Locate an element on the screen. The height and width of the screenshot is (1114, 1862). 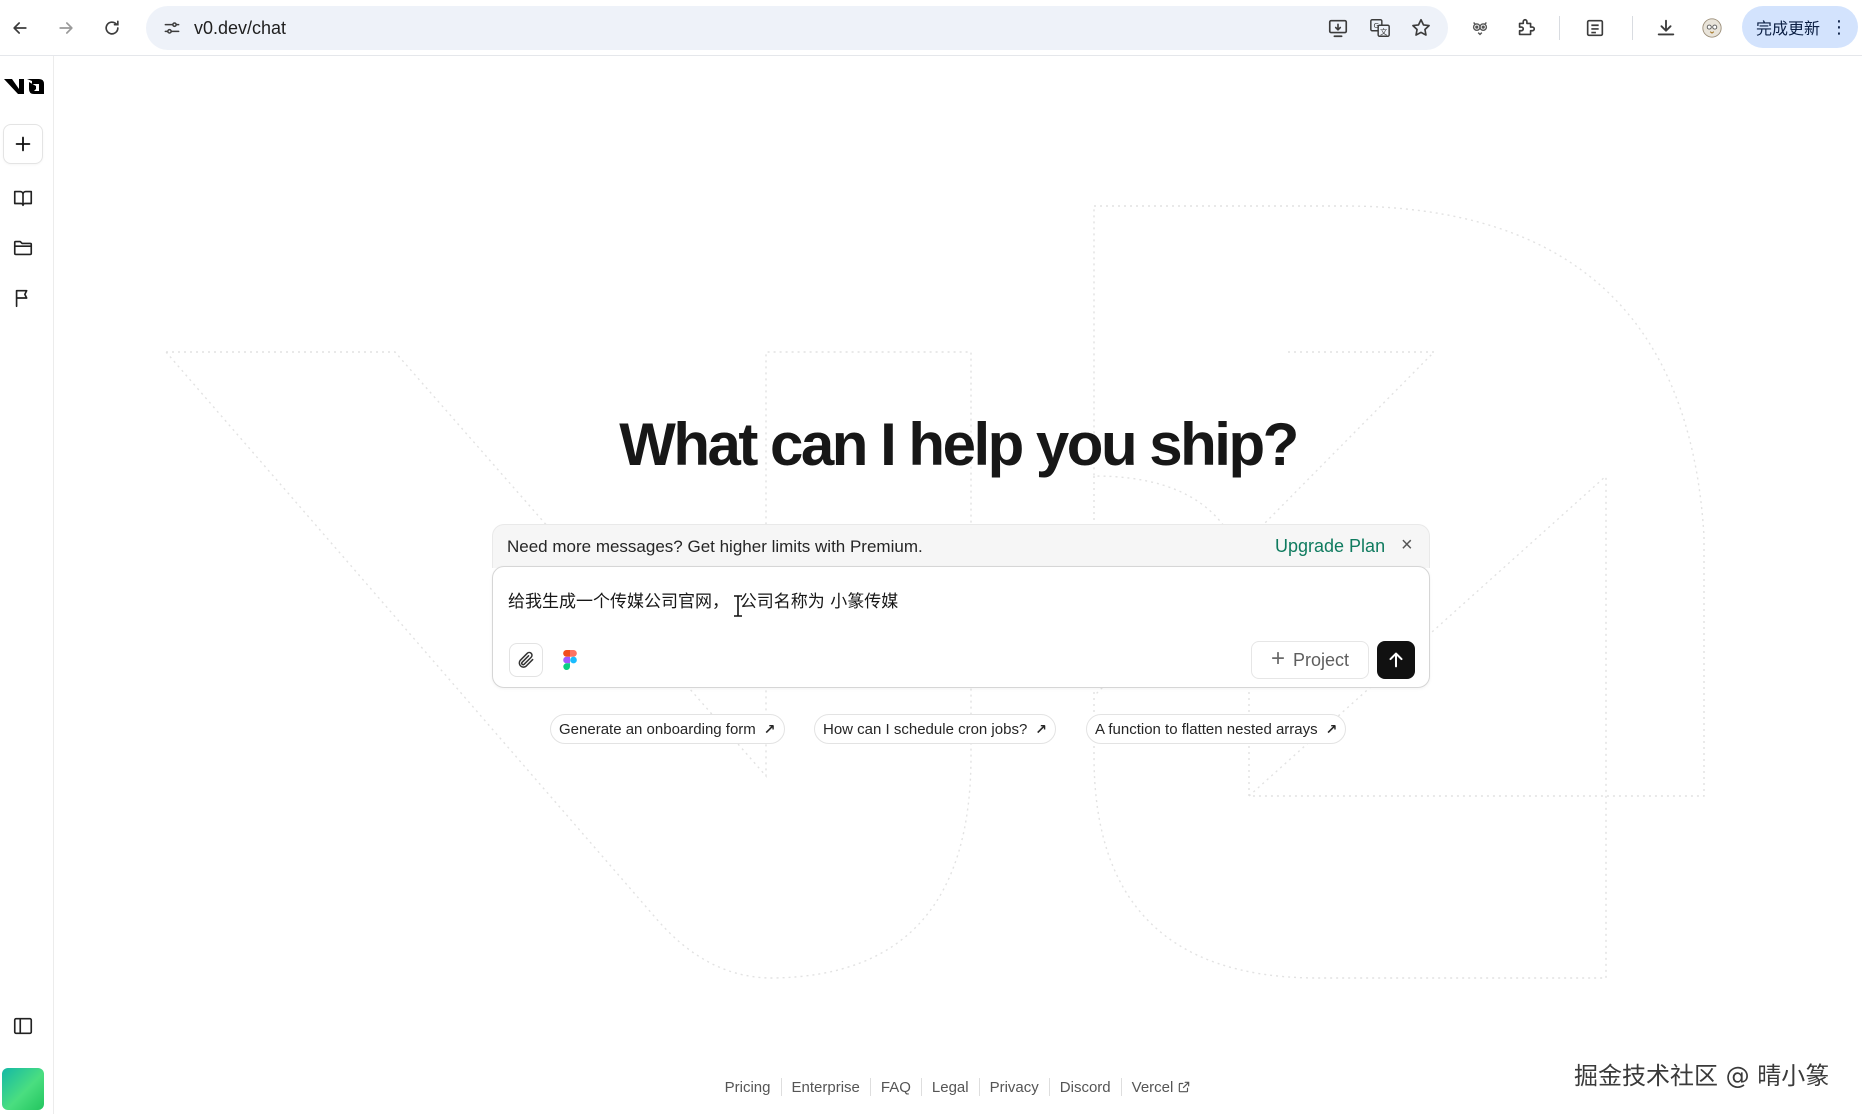
back-button is located at coordinates (20, 28).